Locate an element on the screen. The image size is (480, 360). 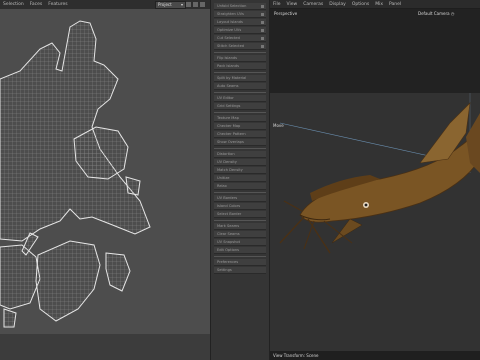
side-panel-item-label: Distortion is located at coordinates (226, 154).